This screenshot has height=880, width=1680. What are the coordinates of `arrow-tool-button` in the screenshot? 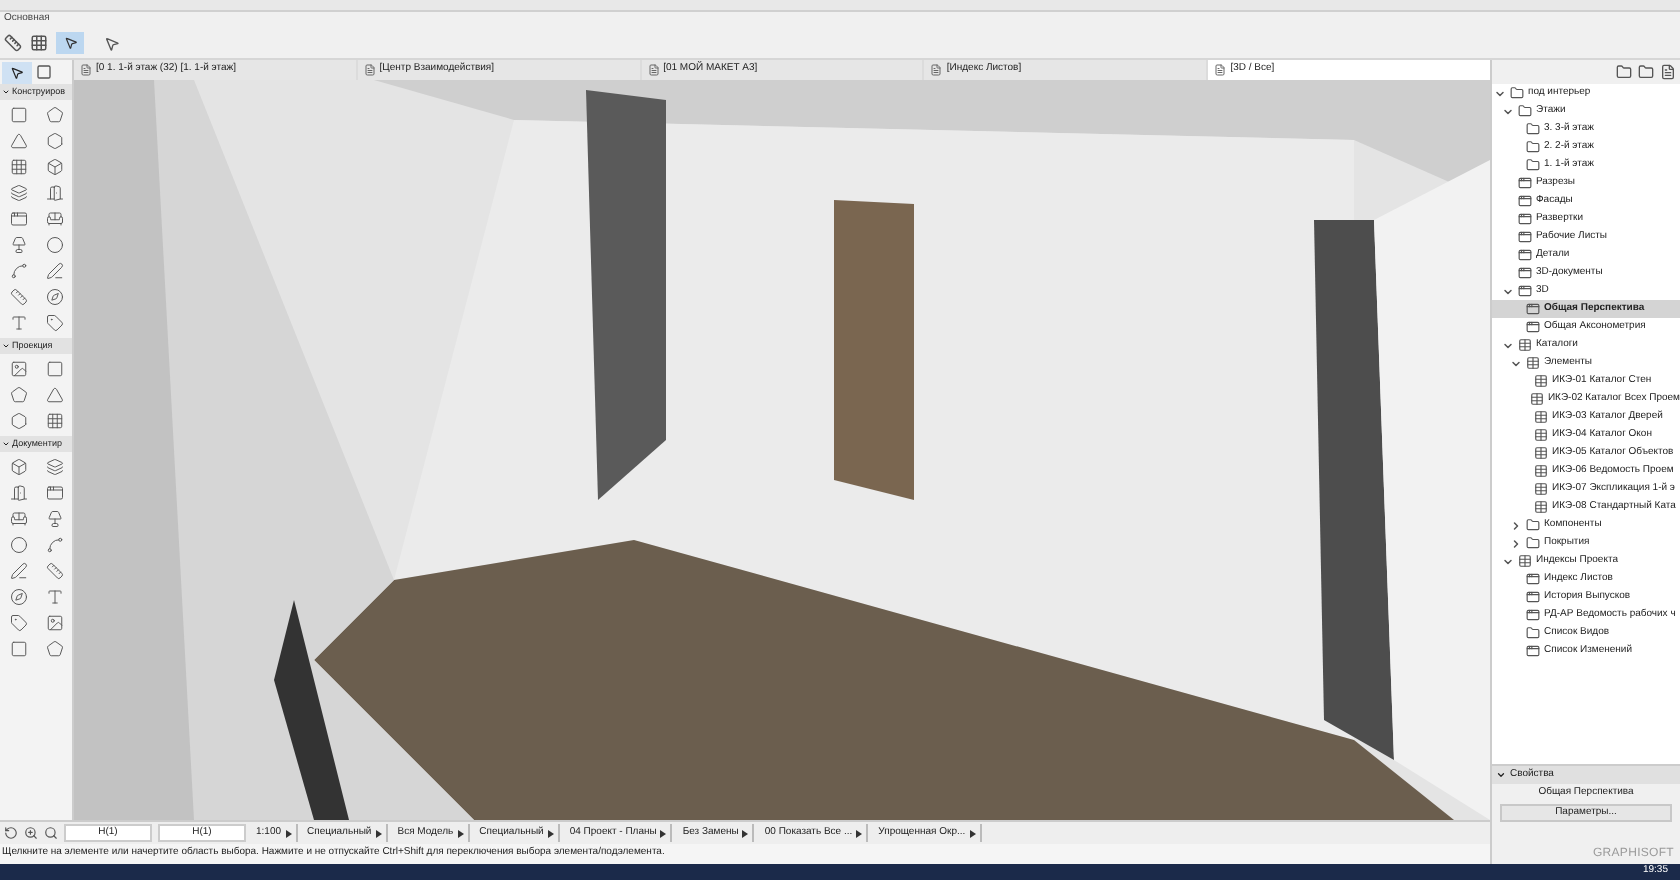 It's located at (17, 72).